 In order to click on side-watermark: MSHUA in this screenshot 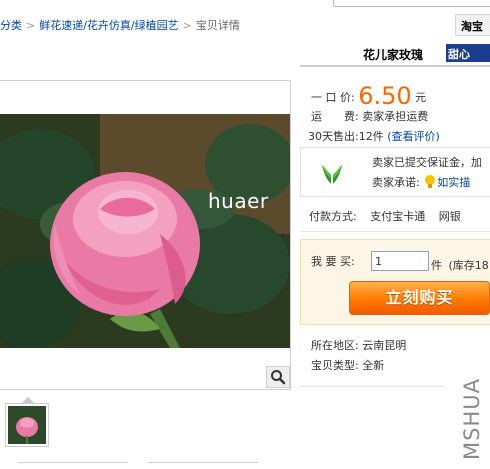, I will do `click(472, 419)`.